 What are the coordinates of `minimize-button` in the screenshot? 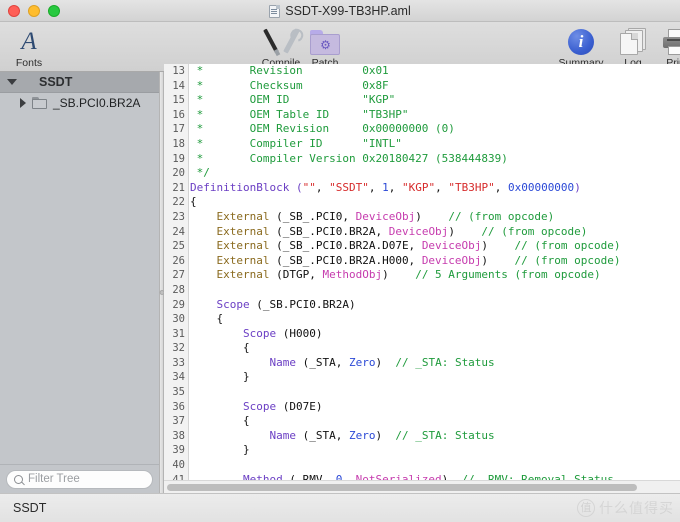 It's located at (34, 10).